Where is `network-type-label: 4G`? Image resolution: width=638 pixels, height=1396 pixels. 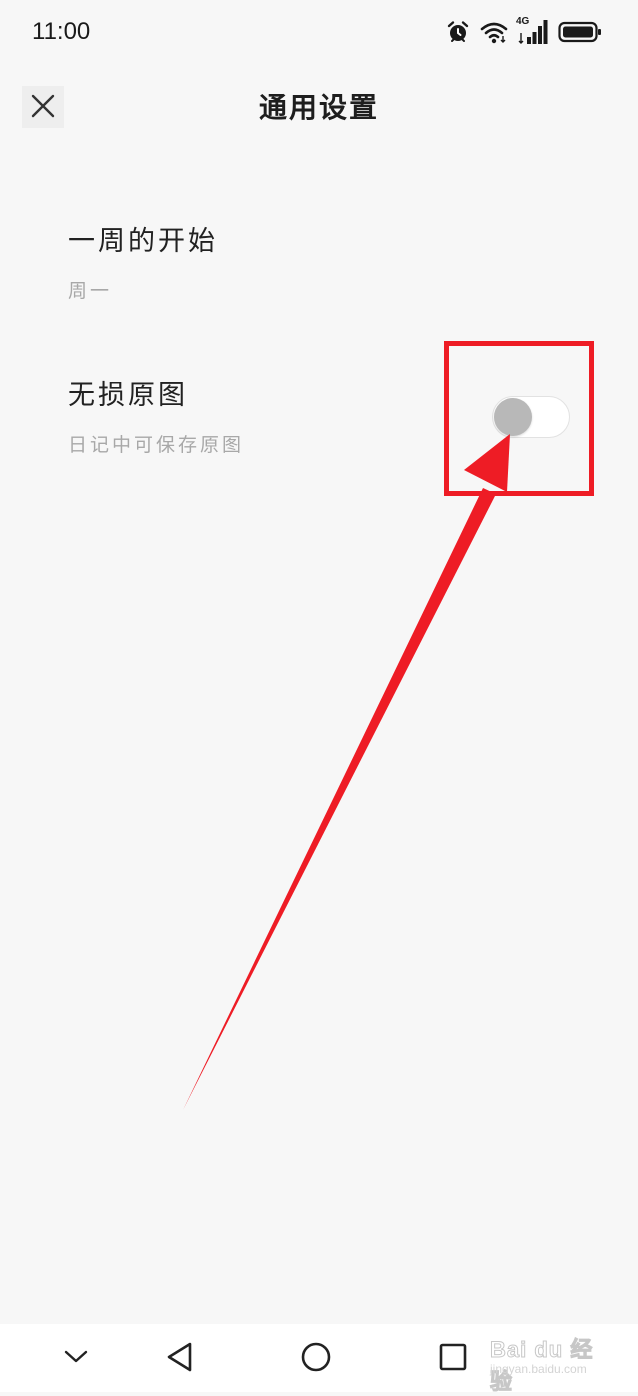 network-type-label: 4G is located at coordinates (523, 21).